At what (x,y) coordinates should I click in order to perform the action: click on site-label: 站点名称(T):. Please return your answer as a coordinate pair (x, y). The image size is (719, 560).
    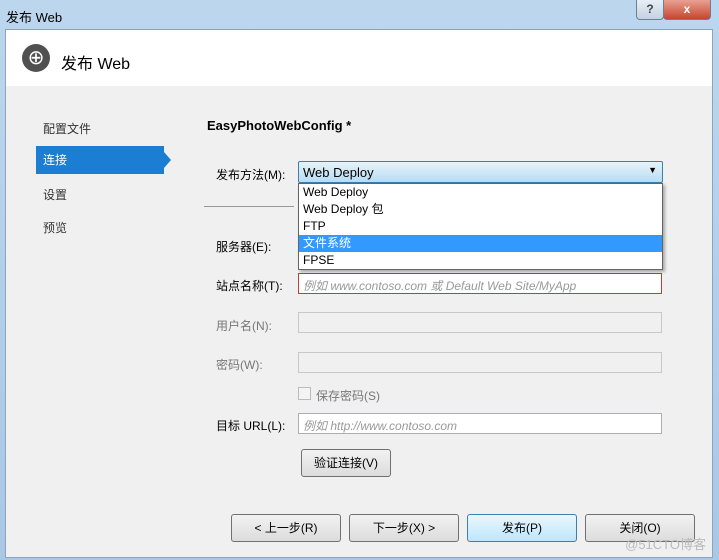
    Looking at the image, I should click on (249, 286).